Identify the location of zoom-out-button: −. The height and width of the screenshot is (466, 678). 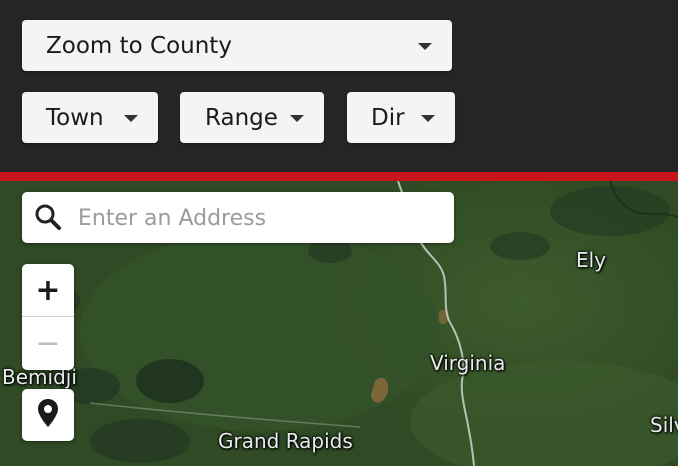
(48, 343).